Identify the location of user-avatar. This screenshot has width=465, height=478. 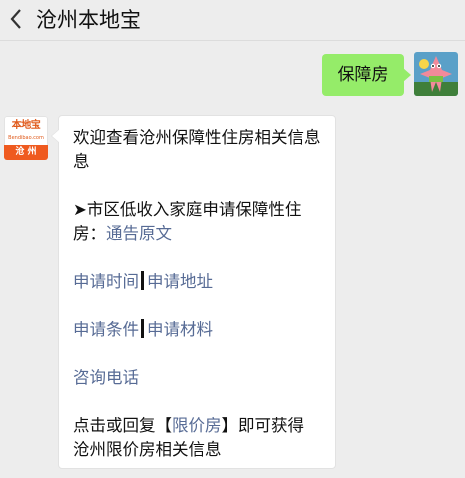
(436, 74).